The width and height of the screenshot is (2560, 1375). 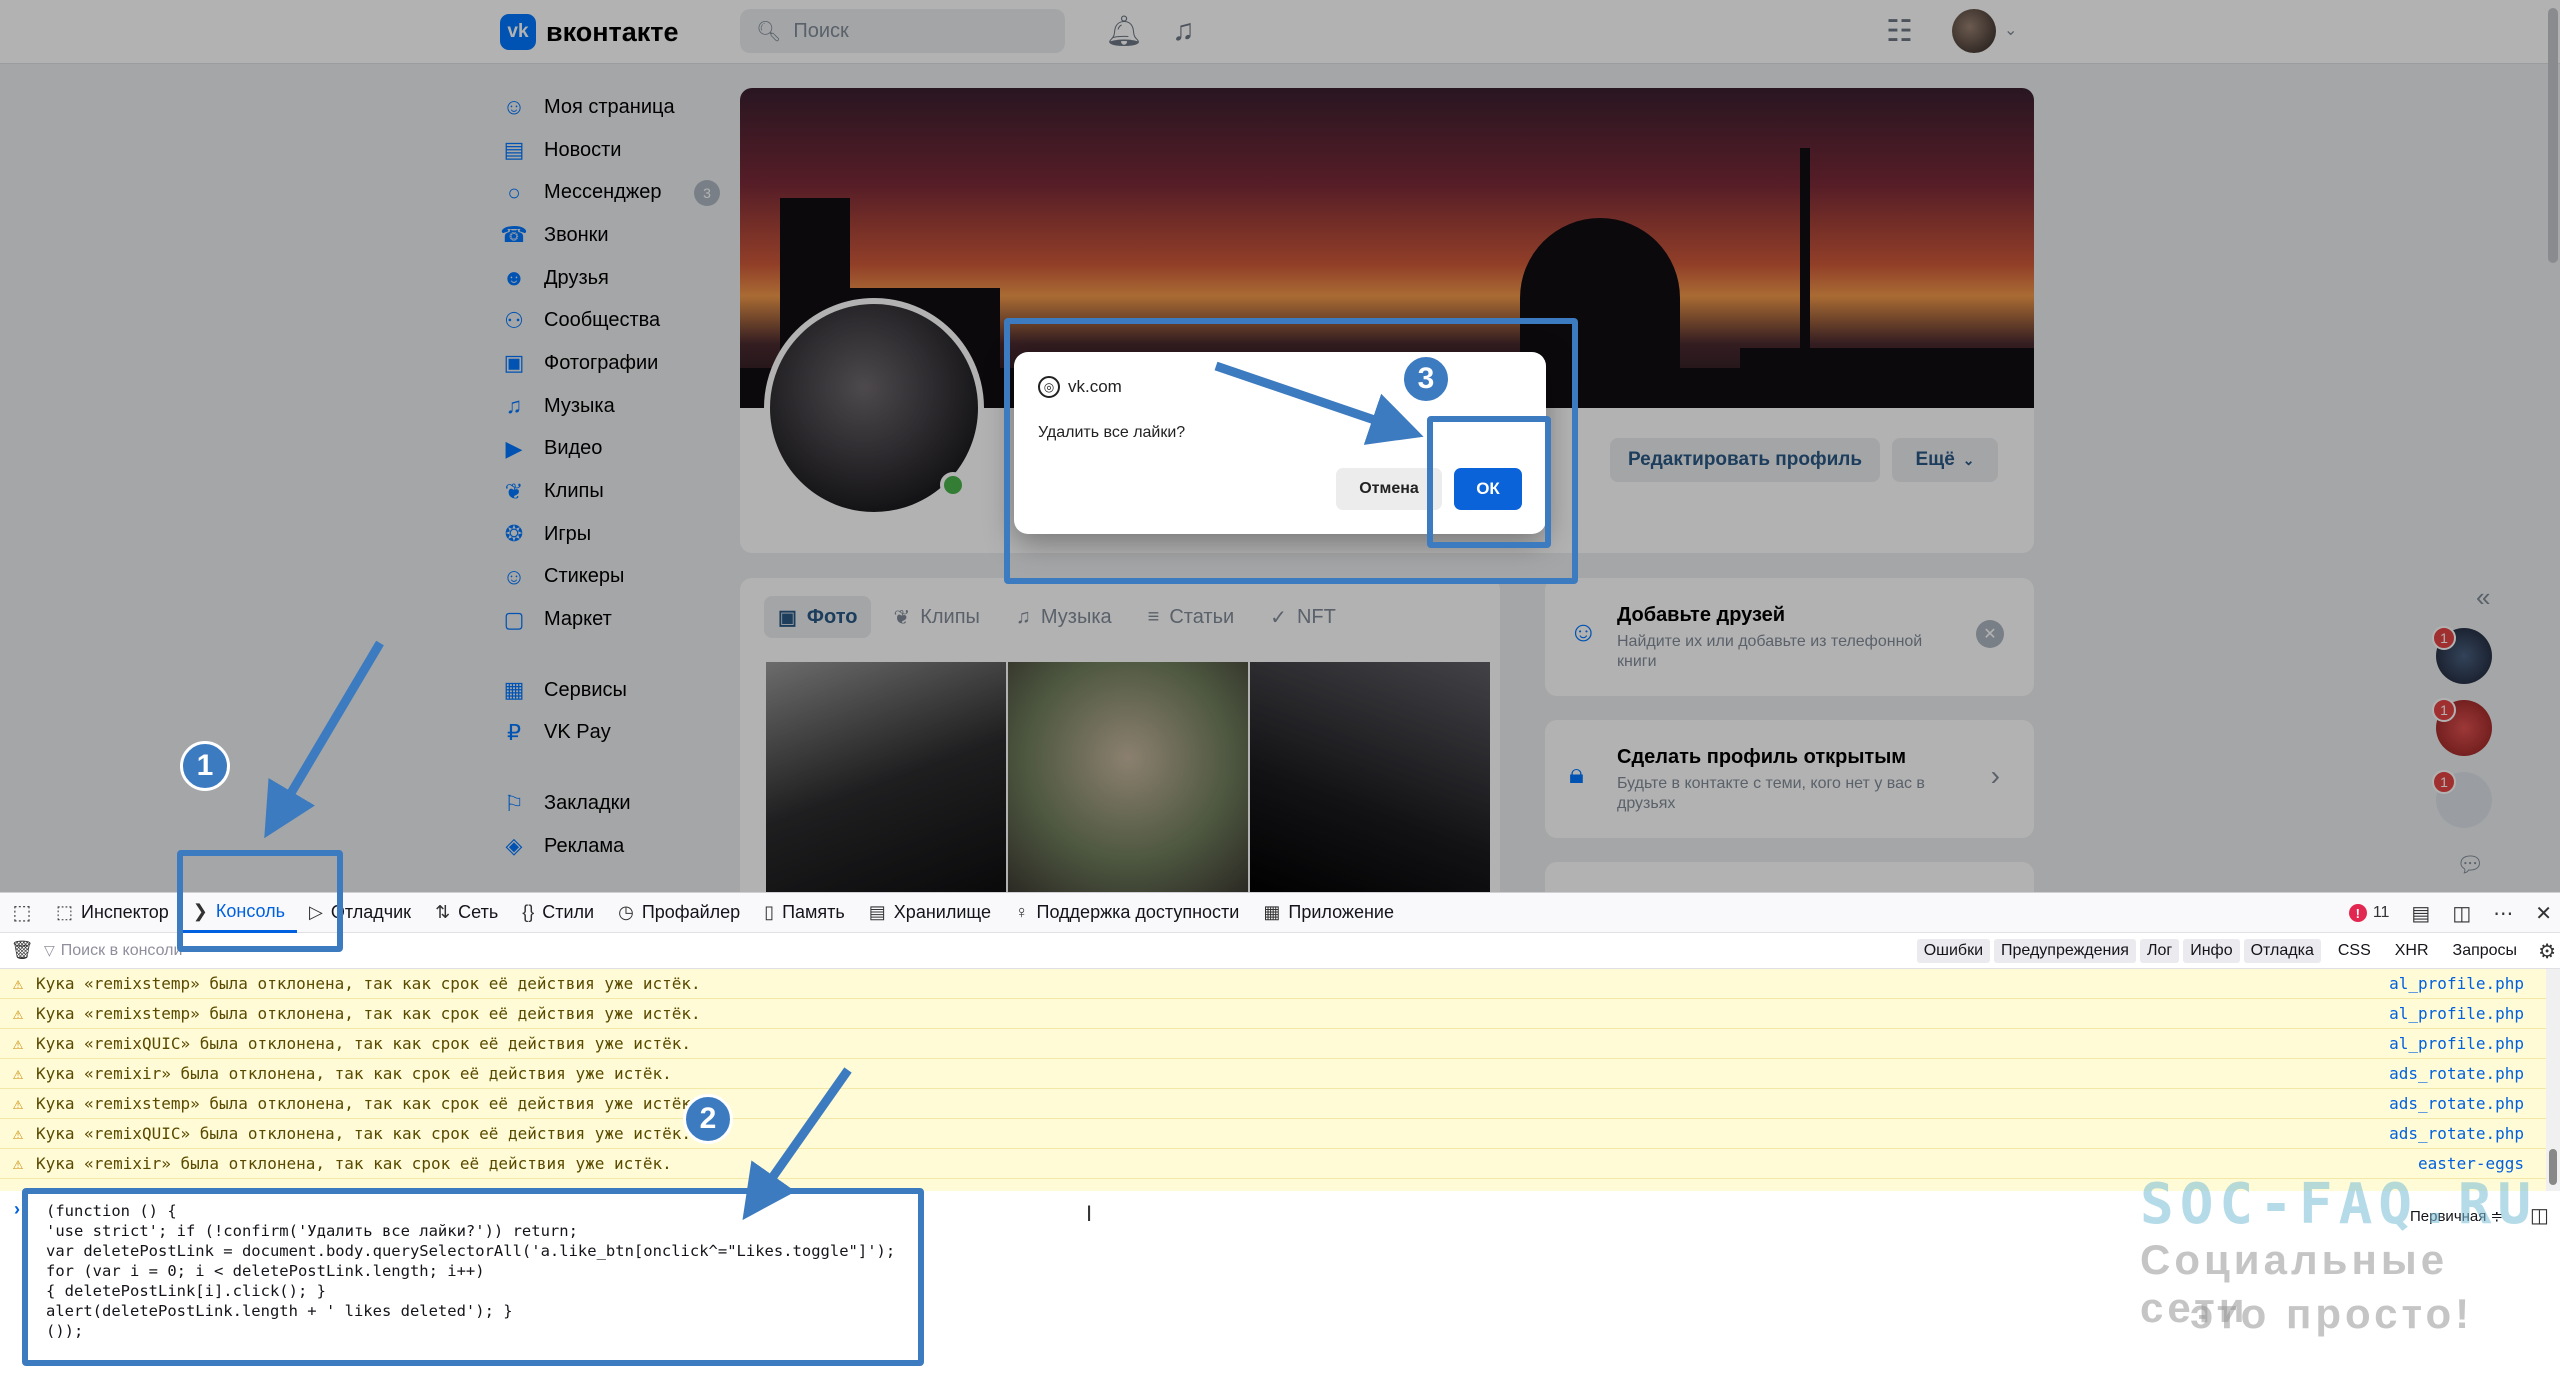 What do you see at coordinates (22, 913) in the screenshot?
I see `element-picker-icon: ⬚` at bounding box center [22, 913].